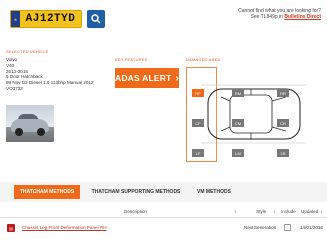 The image size is (327, 242). What do you see at coordinates (283, 123) in the screenshot?
I see `damage-zone-cr: CR` at bounding box center [283, 123].